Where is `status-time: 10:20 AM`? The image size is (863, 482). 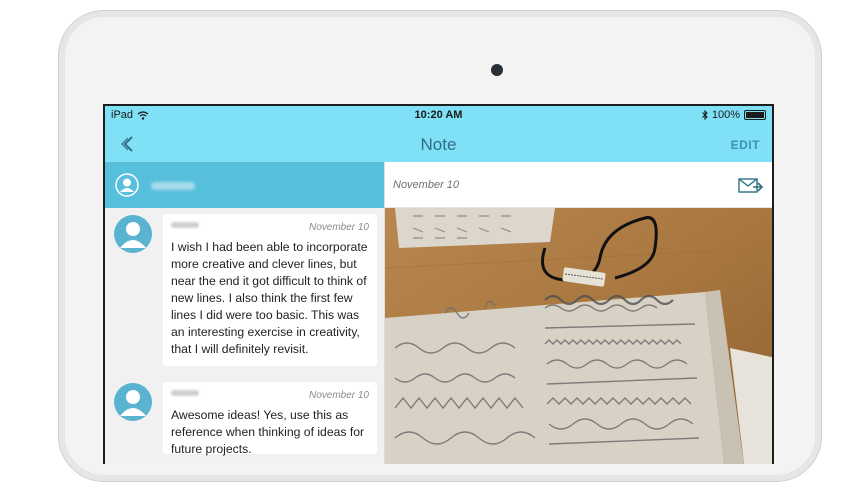
status-time: 10:20 AM is located at coordinates (438, 115).